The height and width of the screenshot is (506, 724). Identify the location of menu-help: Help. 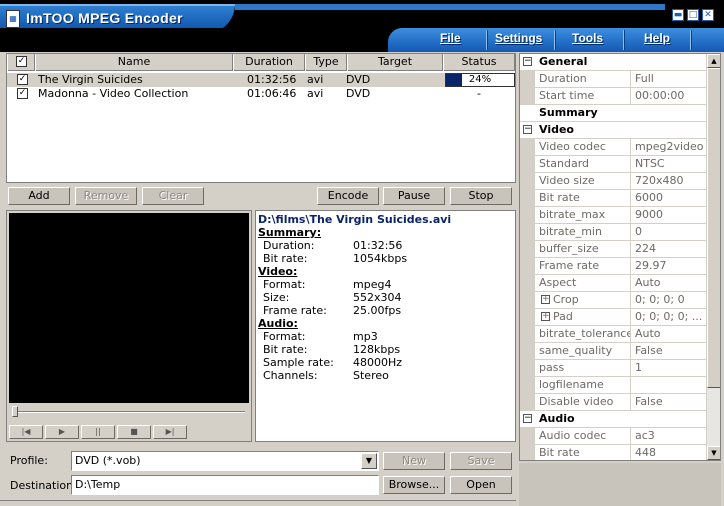
(657, 38).